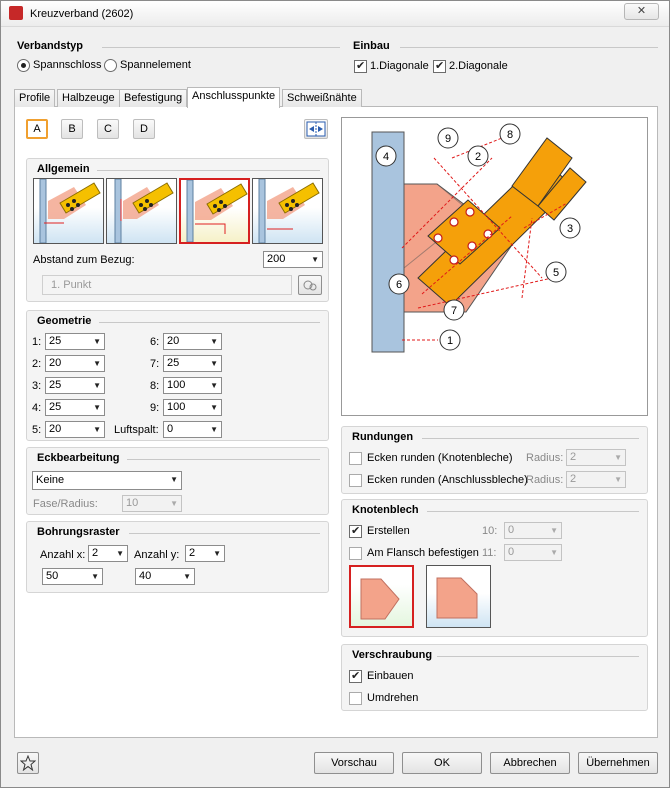 The width and height of the screenshot is (670, 788). What do you see at coordinates (155, 342) in the screenshot?
I see `geometrie-label-6: 6:` at bounding box center [155, 342].